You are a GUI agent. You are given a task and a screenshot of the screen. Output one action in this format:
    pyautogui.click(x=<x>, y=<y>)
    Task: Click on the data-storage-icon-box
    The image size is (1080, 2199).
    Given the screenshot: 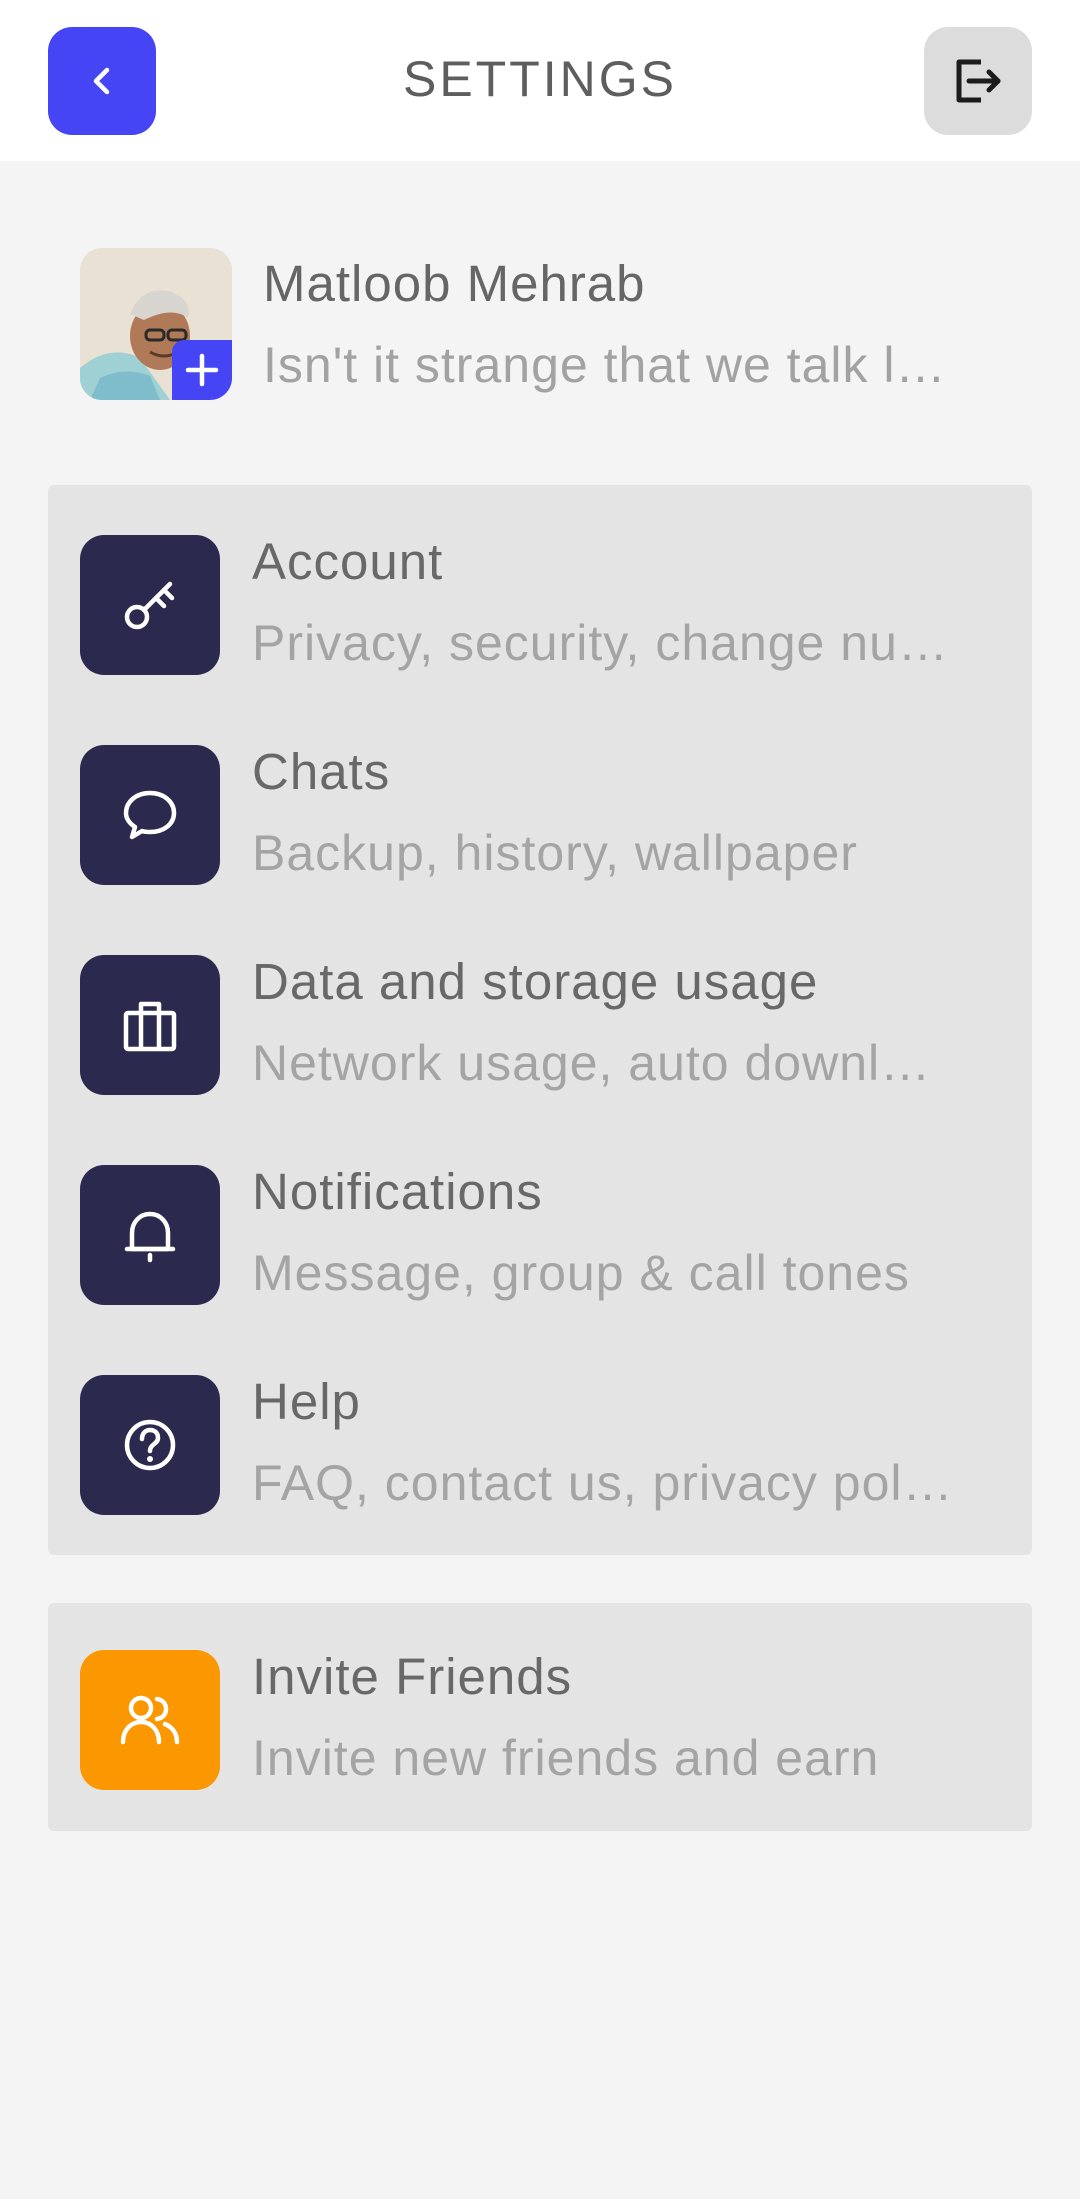 What is the action you would take?
    pyautogui.click(x=150, y=1025)
    